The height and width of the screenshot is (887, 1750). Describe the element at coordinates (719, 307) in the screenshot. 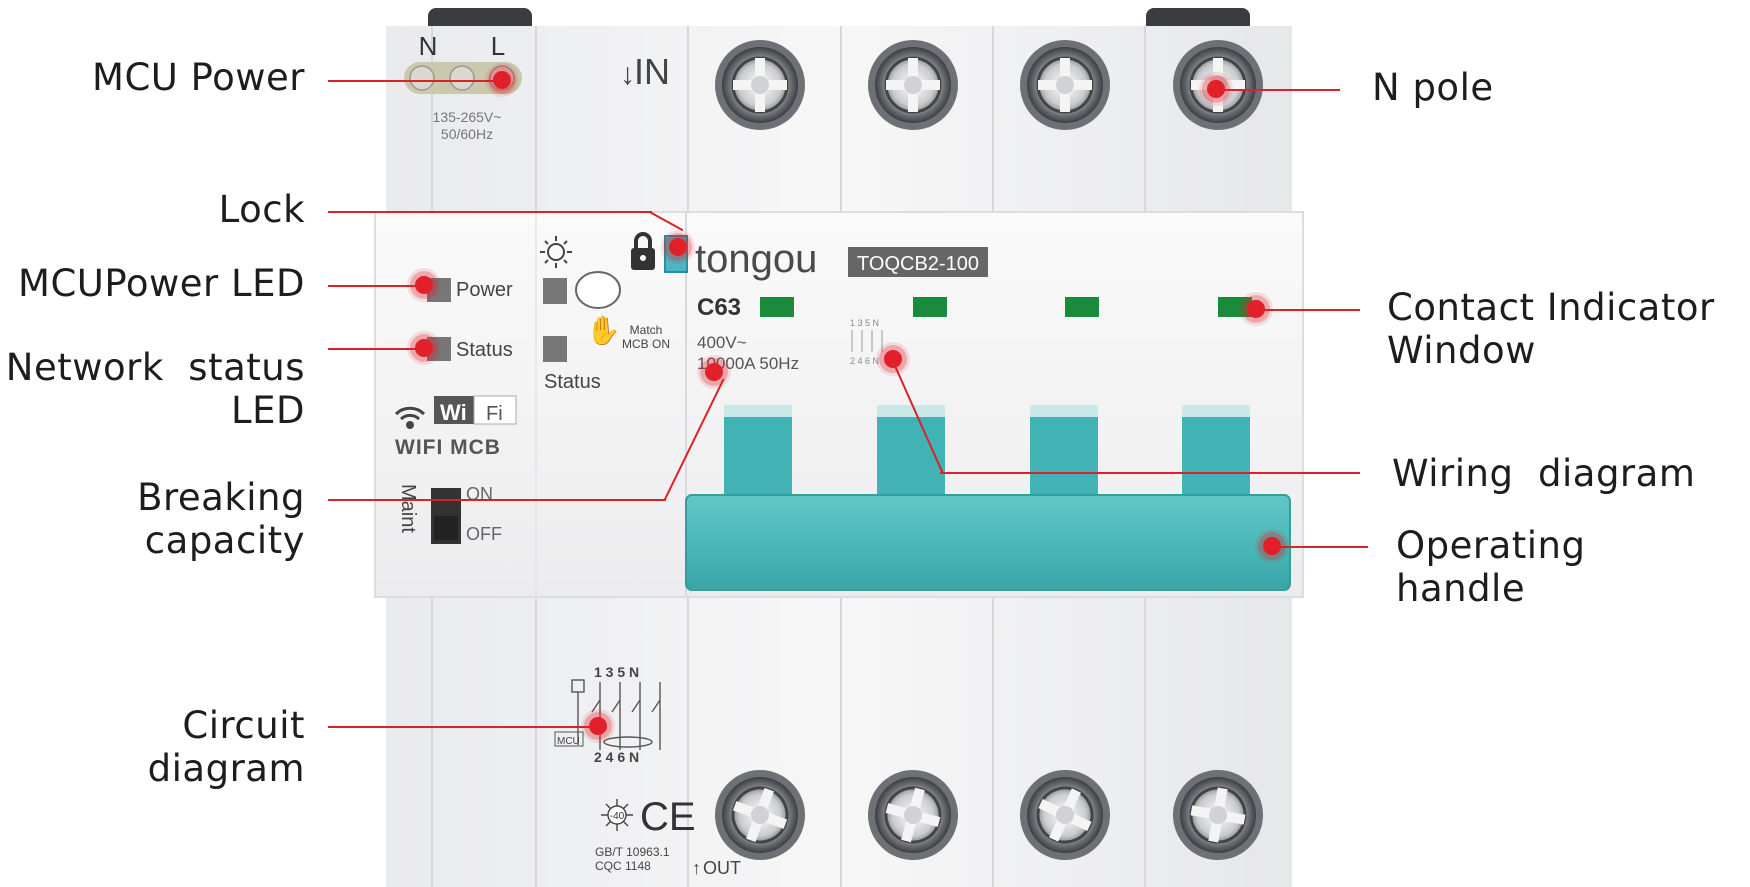

I see `curve-rating-label: C63` at that location.